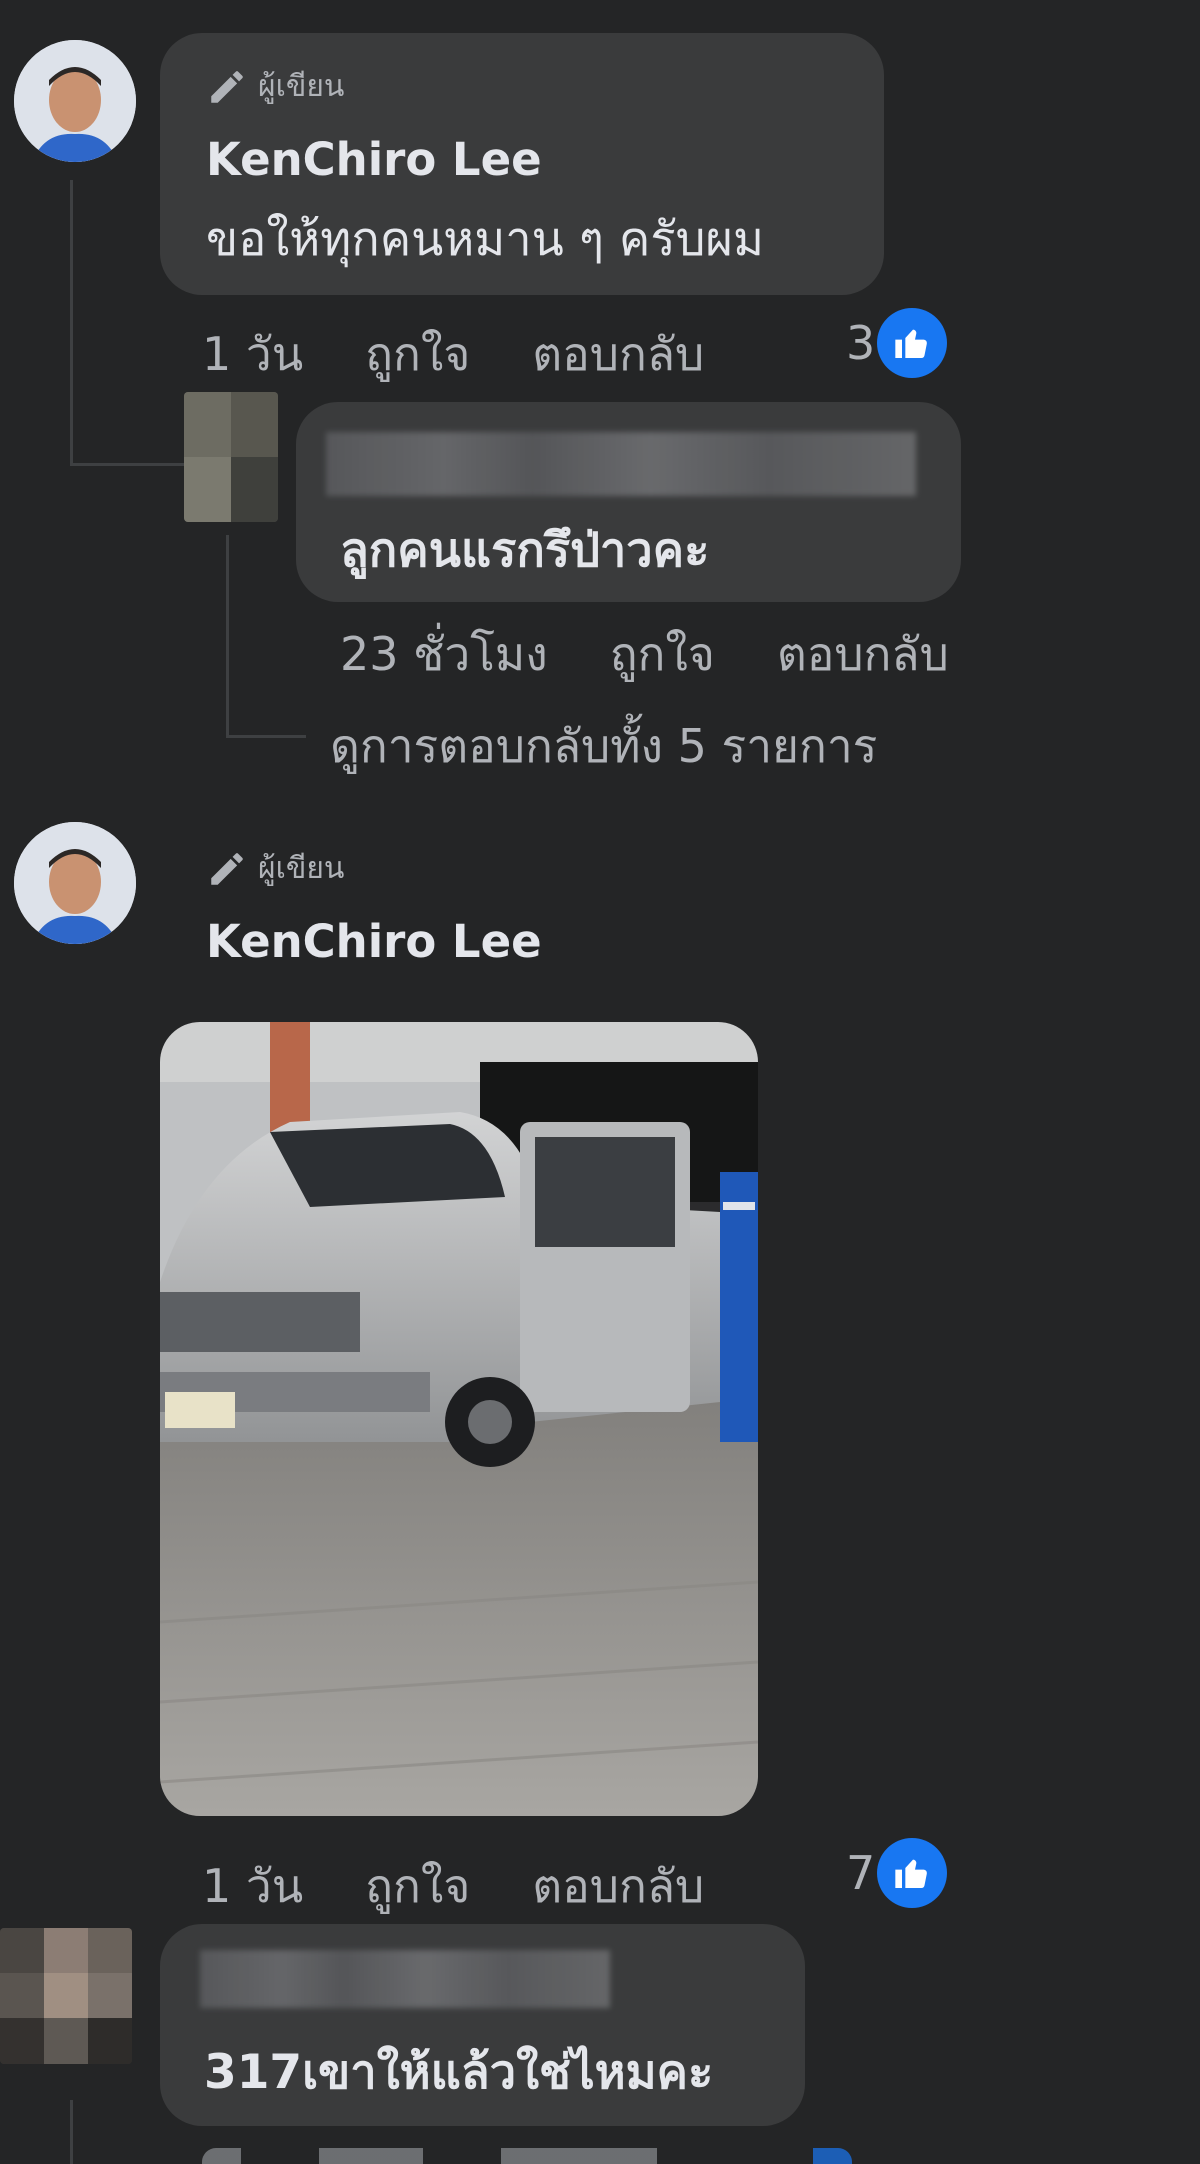  Describe the element at coordinates (628, 502) in the screenshot. I see `reply-bubble: ลูกคนแรกรึป่าวคะ` at that location.